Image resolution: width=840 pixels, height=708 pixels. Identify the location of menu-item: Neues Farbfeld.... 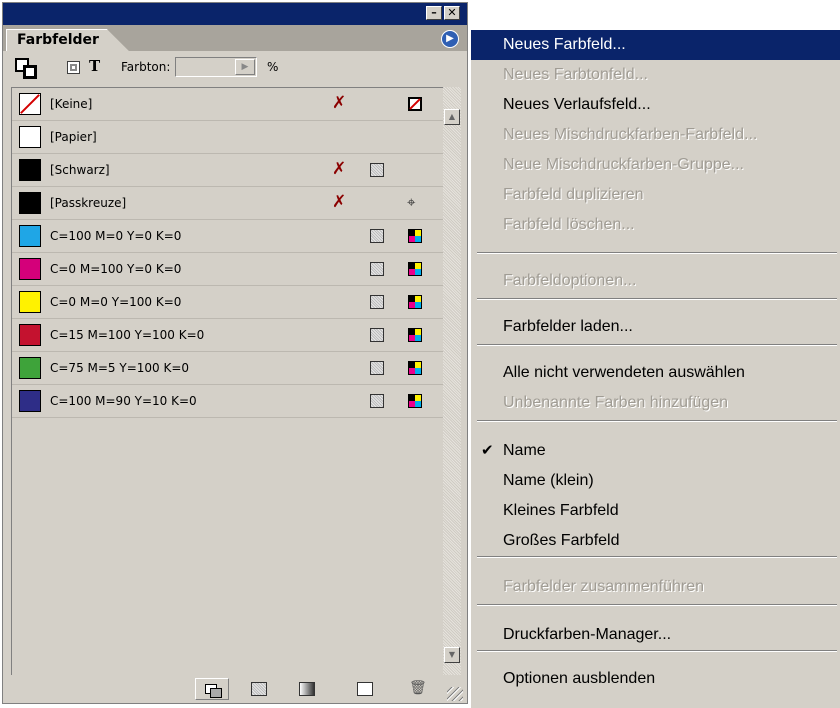
(655, 45).